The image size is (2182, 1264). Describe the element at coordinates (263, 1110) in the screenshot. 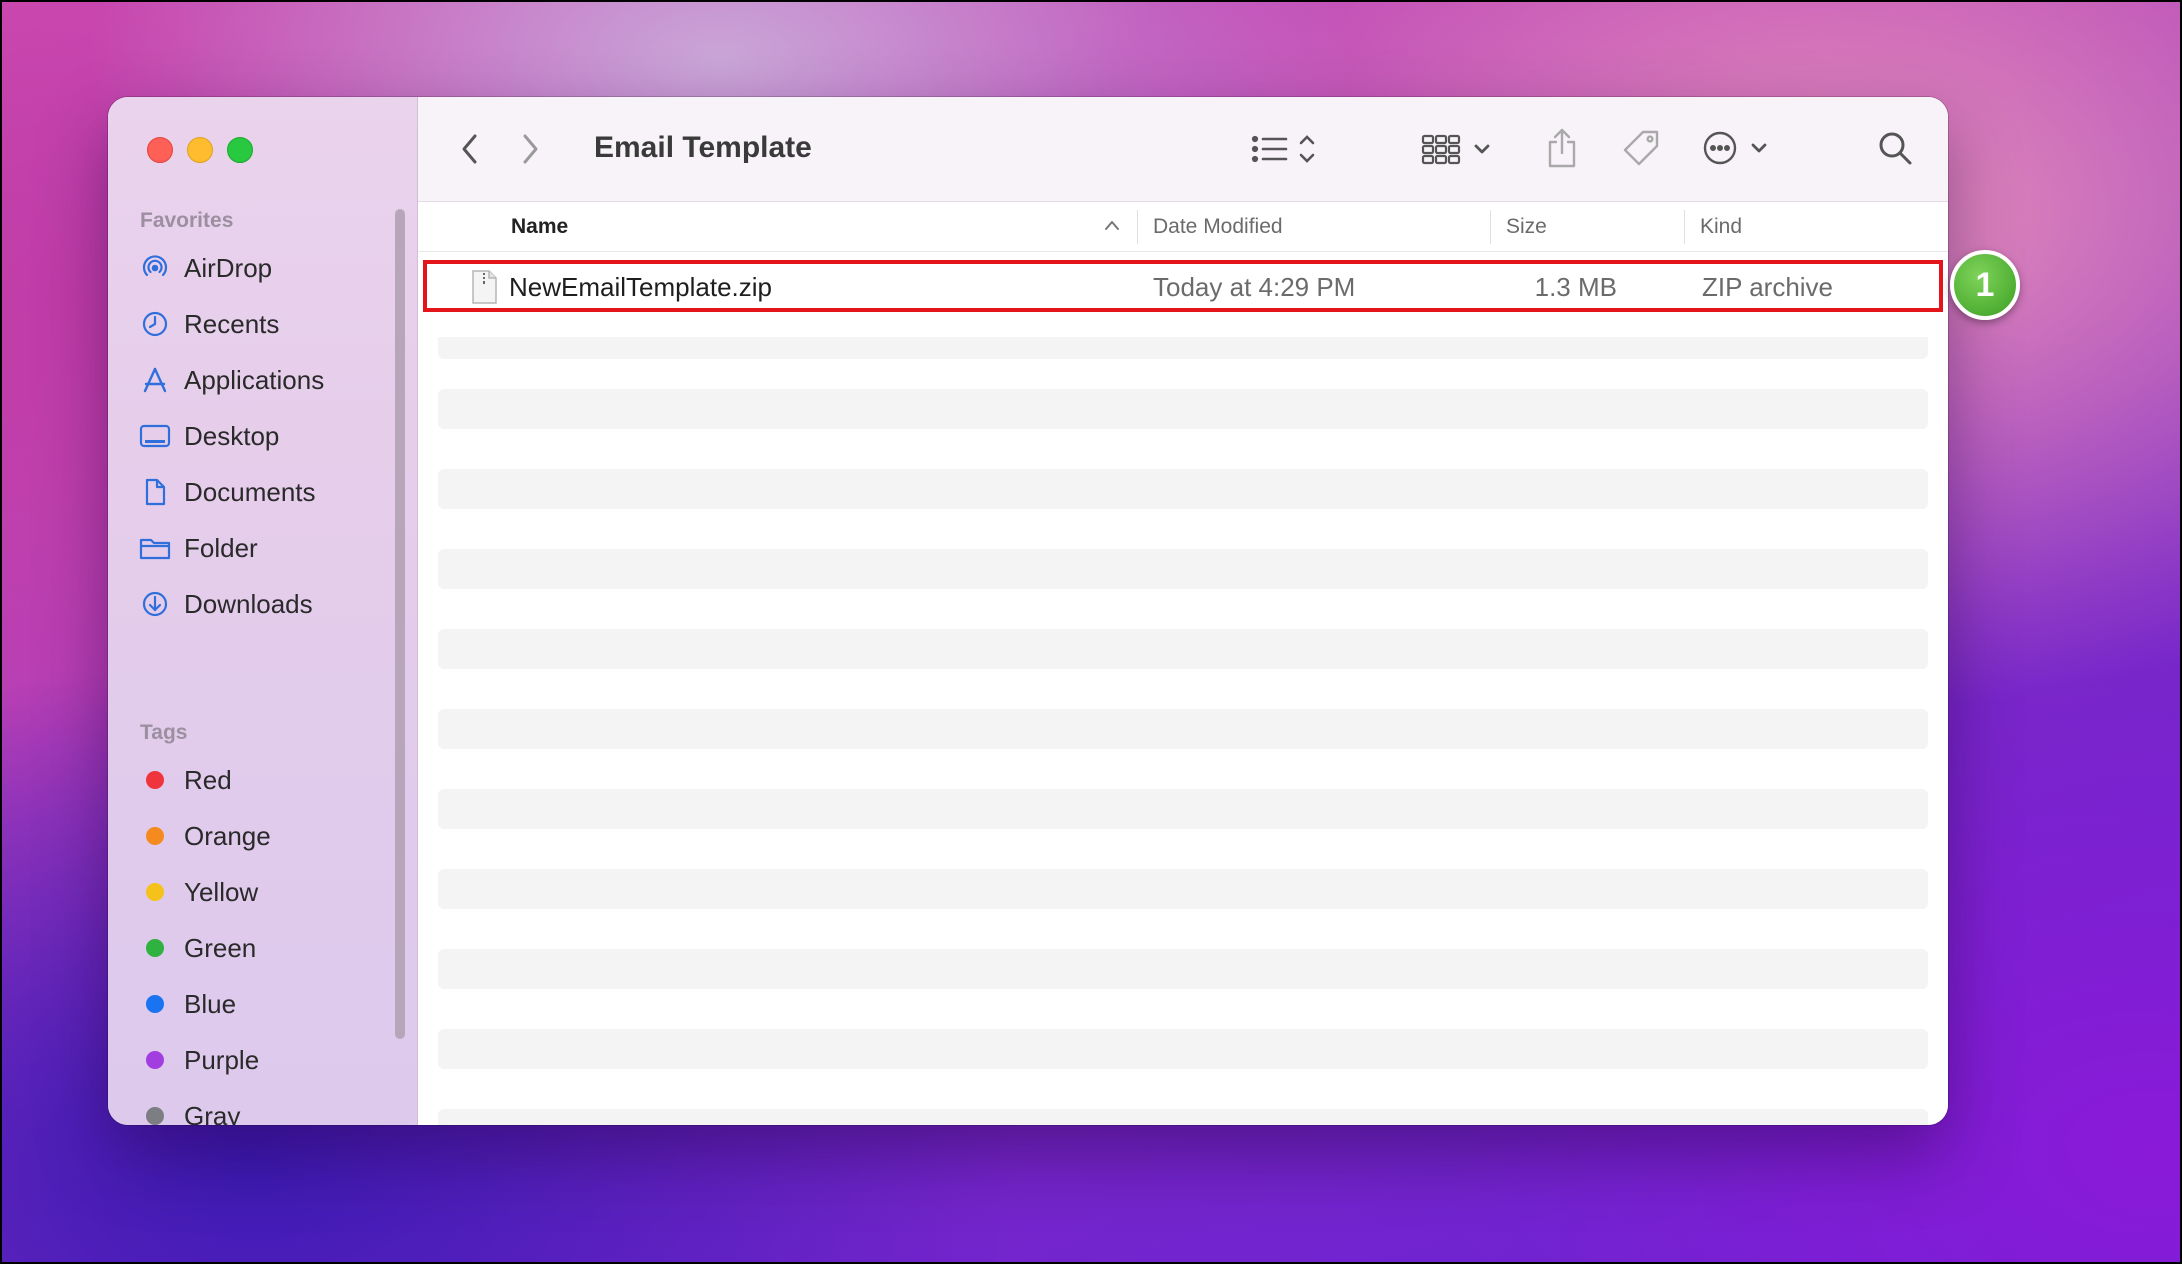

I see `sidebar-tag-gray: Gray` at that location.